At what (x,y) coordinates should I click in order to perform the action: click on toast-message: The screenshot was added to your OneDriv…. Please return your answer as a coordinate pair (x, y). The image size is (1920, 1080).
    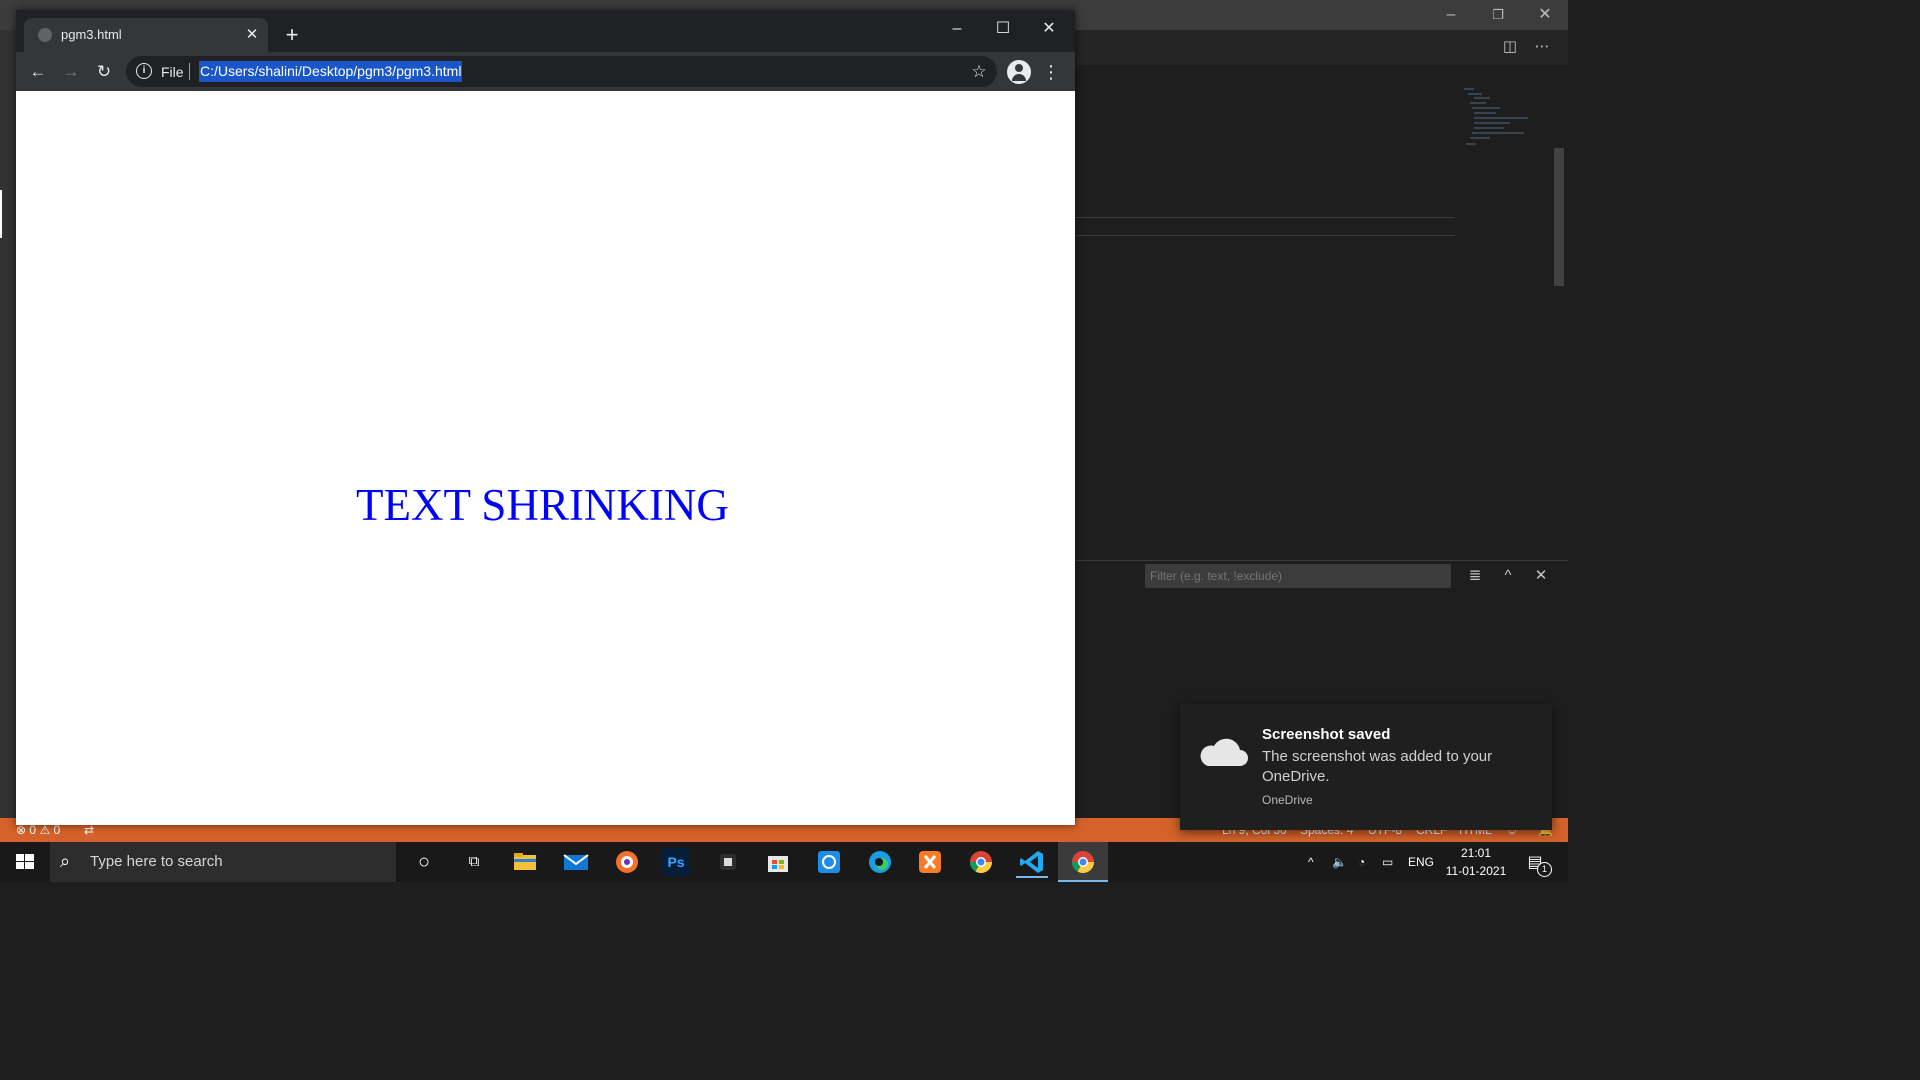
    Looking at the image, I should click on (1377, 766).